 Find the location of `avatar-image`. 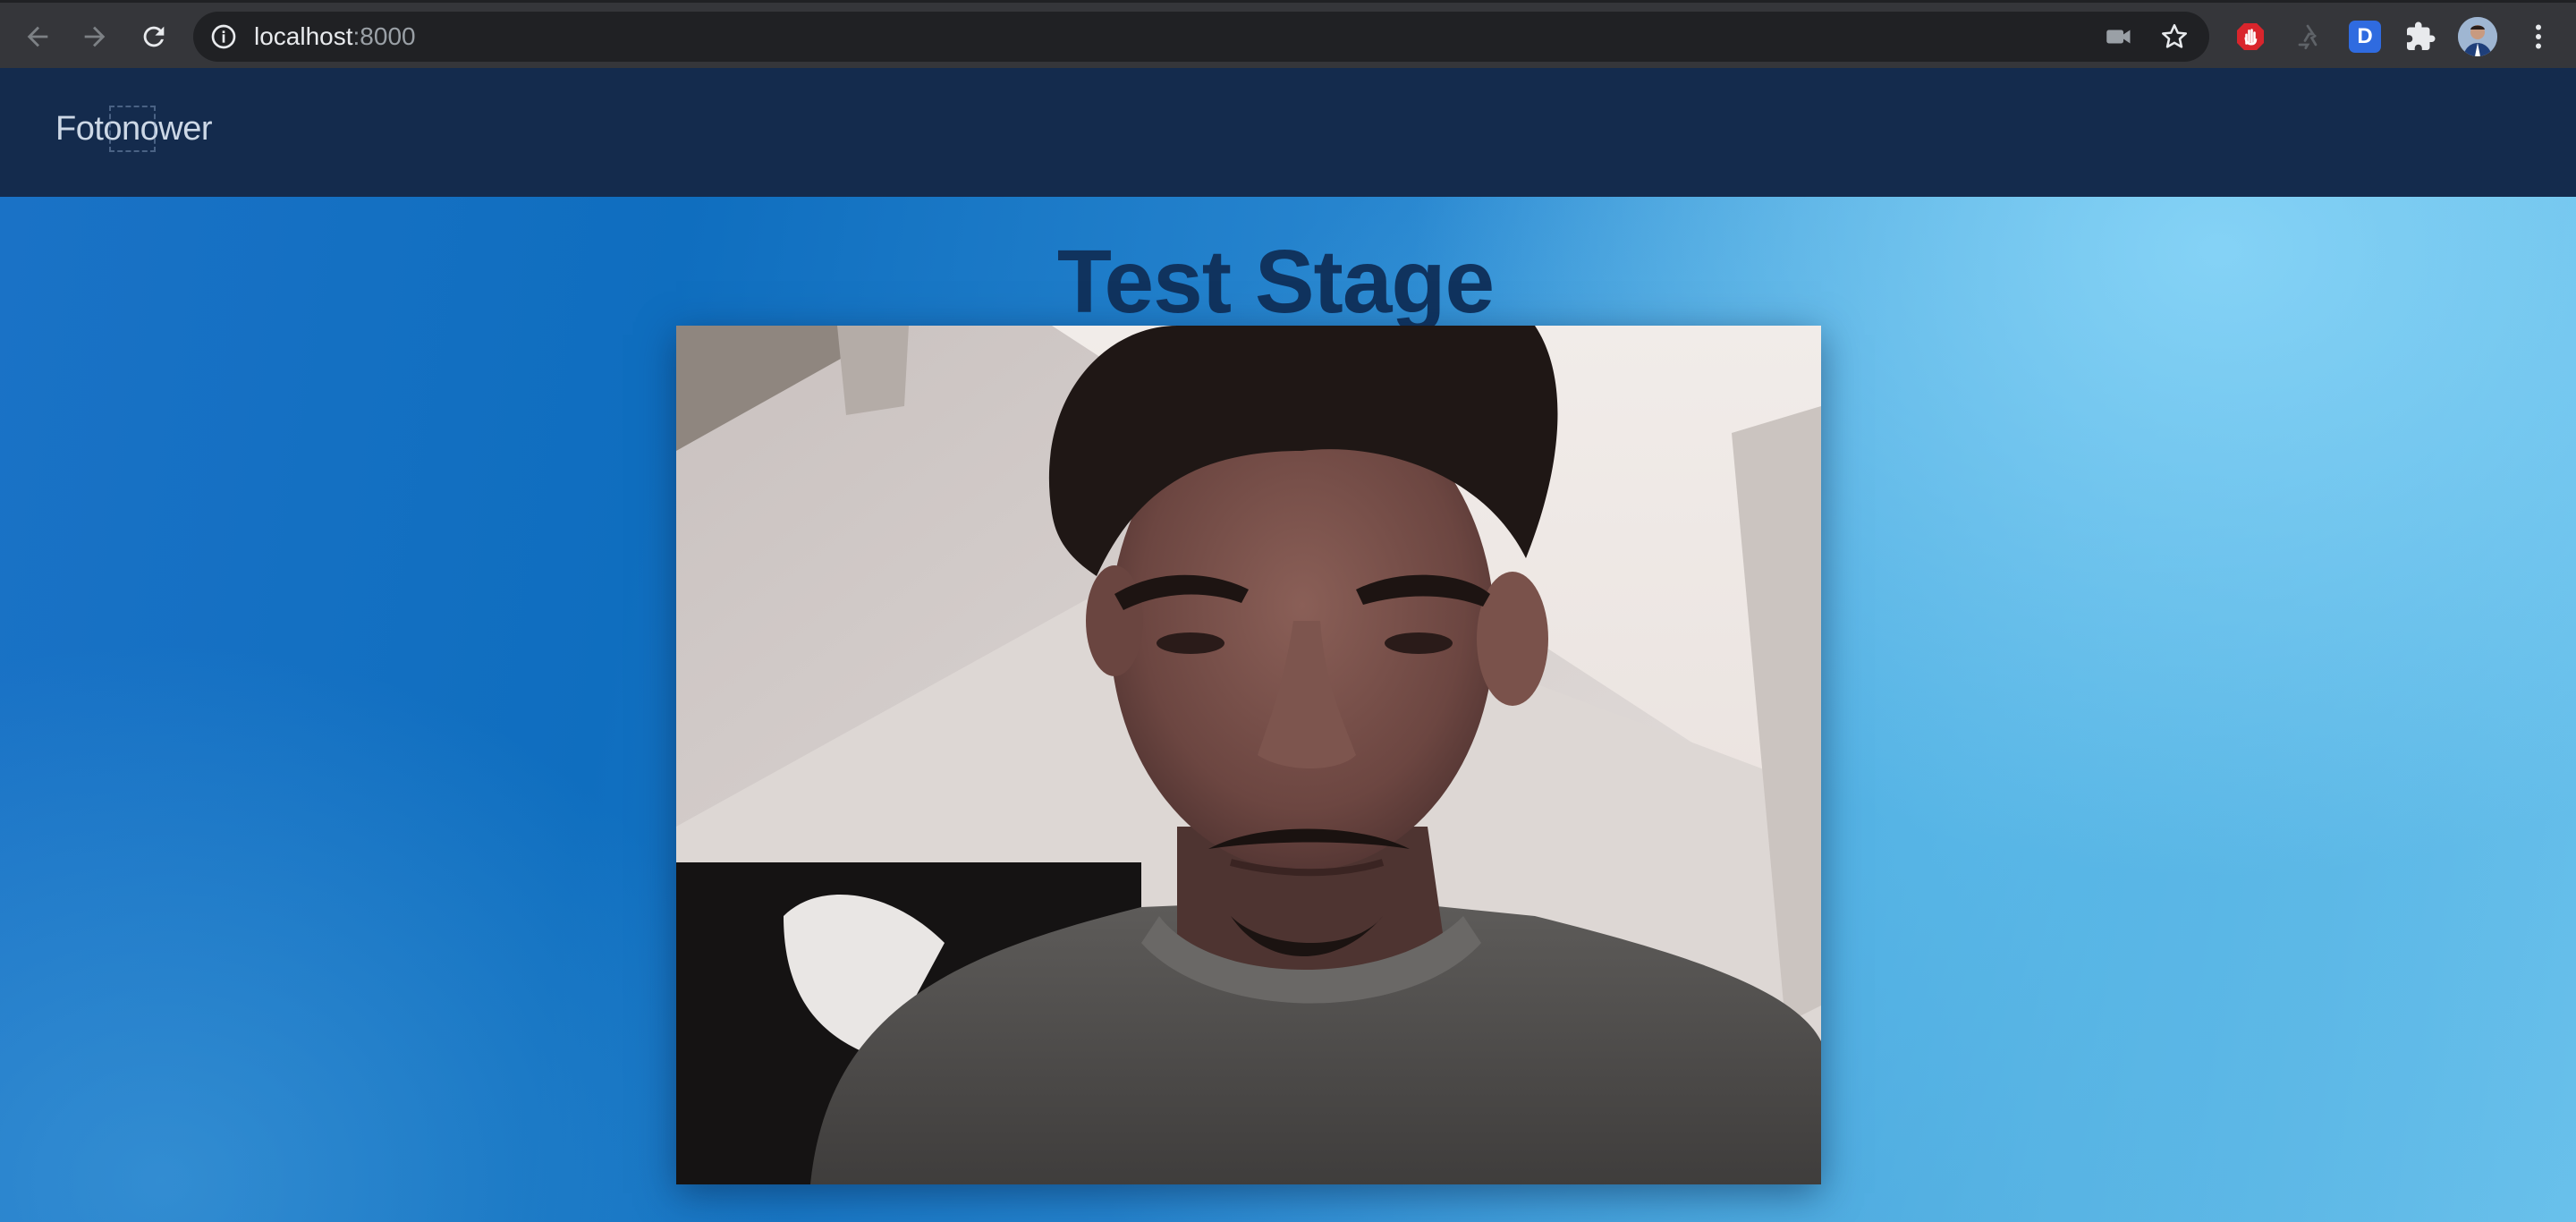

avatar-image is located at coordinates (2477, 36).